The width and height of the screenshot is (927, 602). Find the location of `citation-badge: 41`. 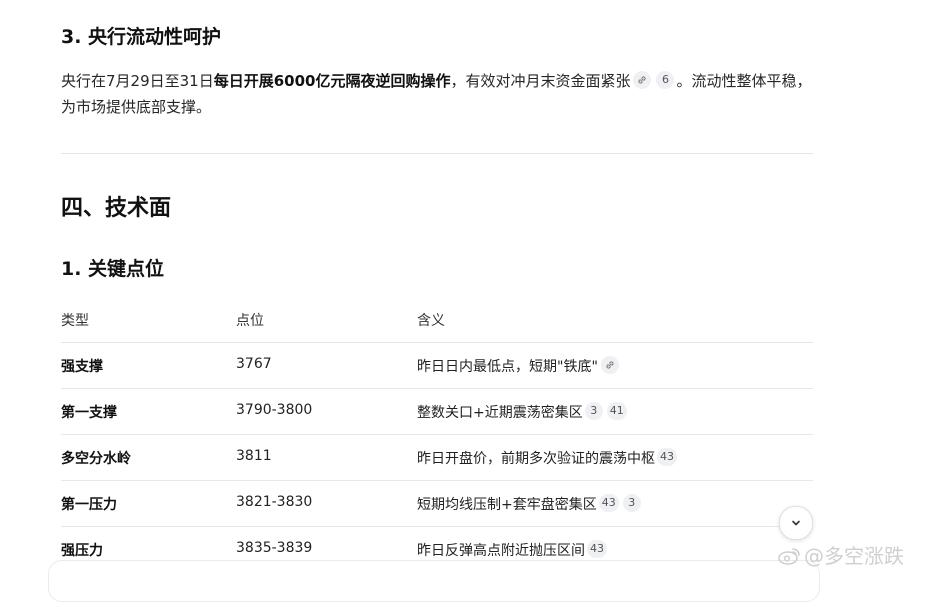

citation-badge: 41 is located at coordinates (616, 411).